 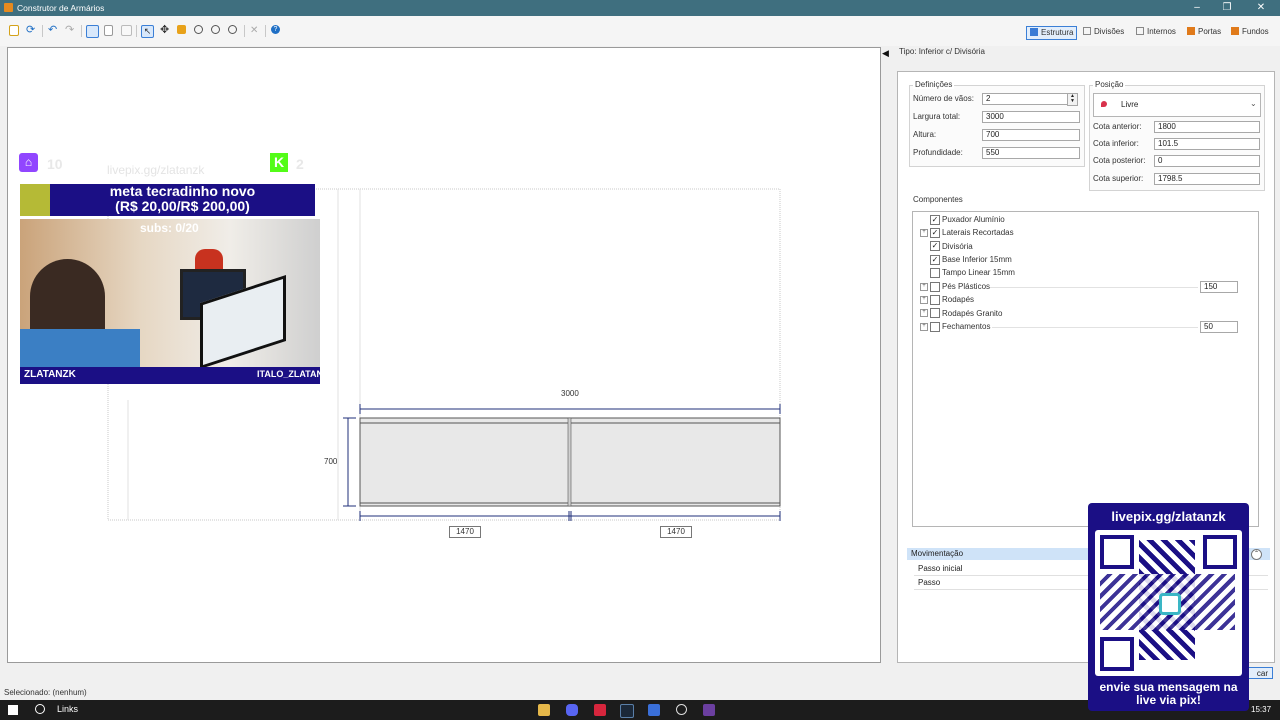 What do you see at coordinates (1116, 143) in the screenshot?
I see `cota-inferior-label: Cota inferior:` at bounding box center [1116, 143].